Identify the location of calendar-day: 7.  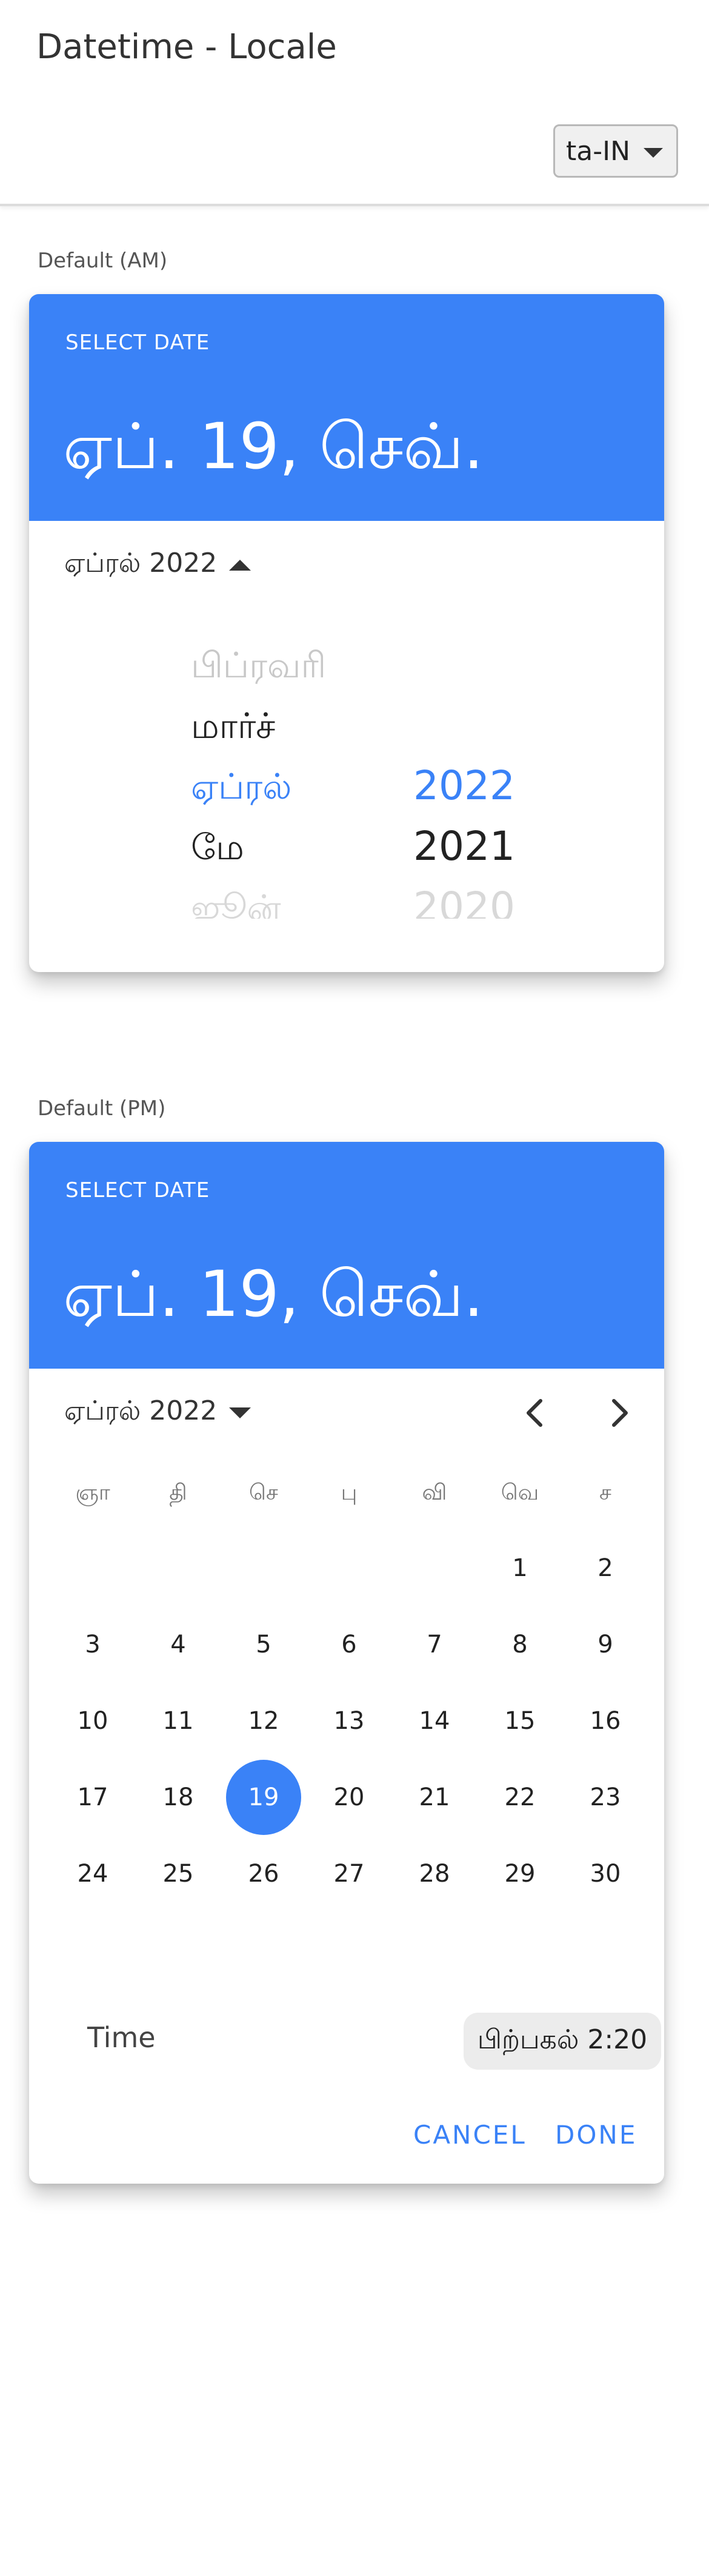
(434, 1645).